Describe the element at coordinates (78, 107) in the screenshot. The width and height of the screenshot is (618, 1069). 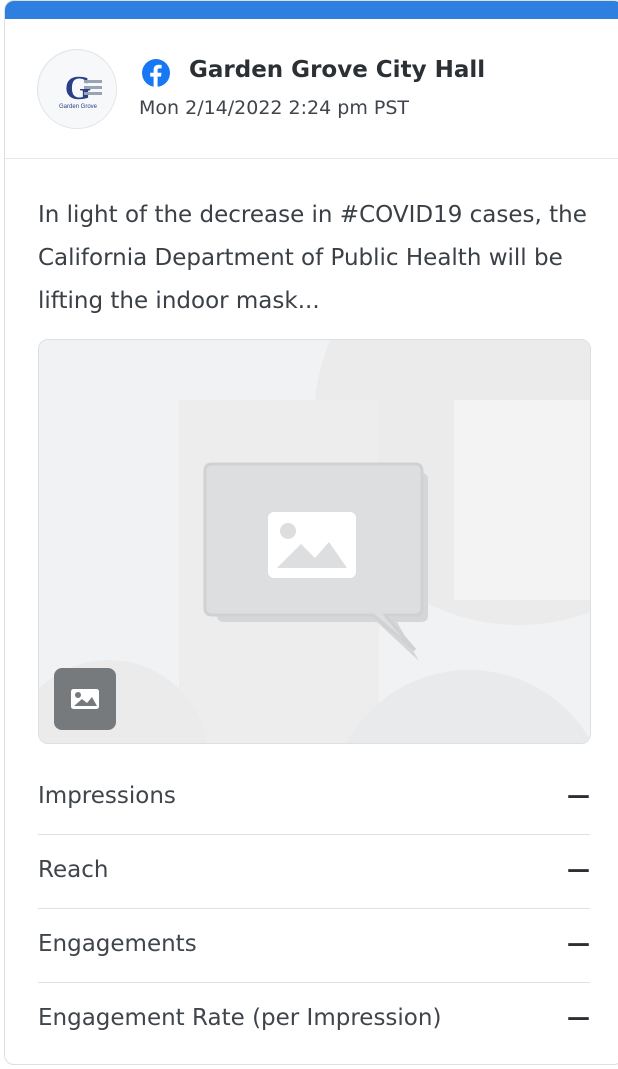
I see `logo-caption: Garden Grove` at that location.